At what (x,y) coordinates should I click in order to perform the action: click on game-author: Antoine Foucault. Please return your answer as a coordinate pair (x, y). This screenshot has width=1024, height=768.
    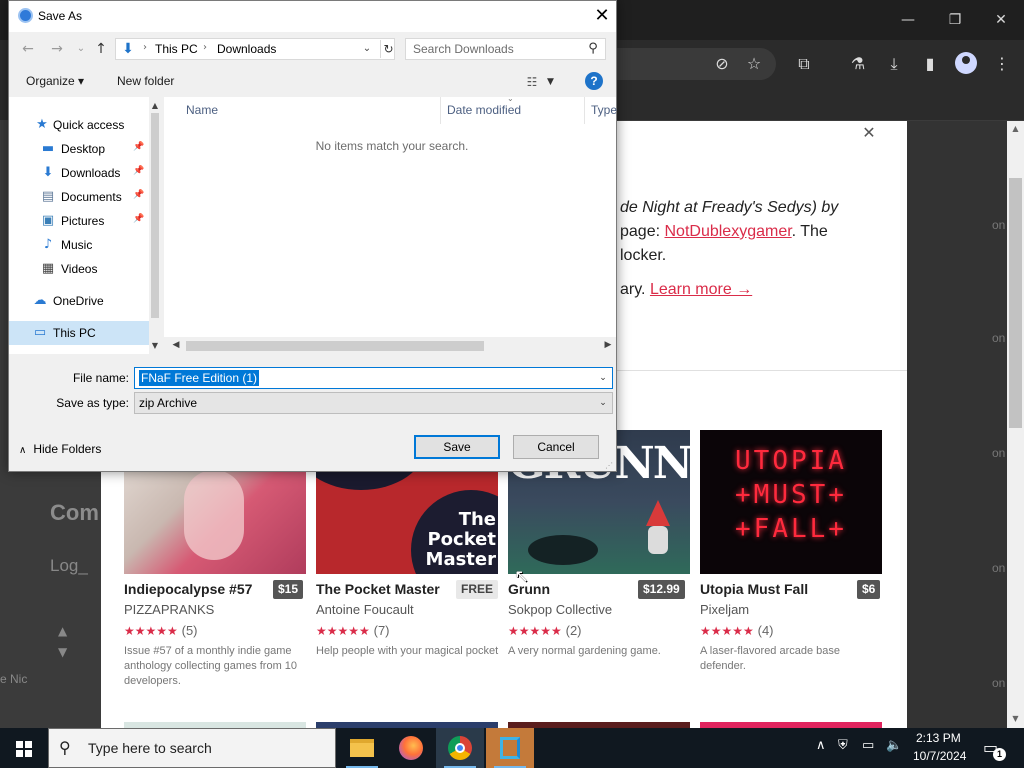
    Looking at the image, I should click on (365, 609).